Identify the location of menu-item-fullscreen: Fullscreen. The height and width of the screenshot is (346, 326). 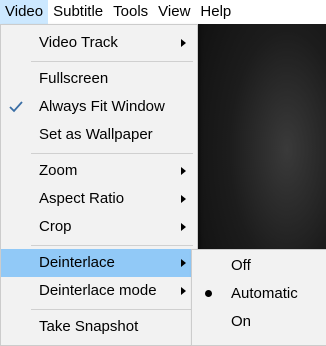
(99, 79).